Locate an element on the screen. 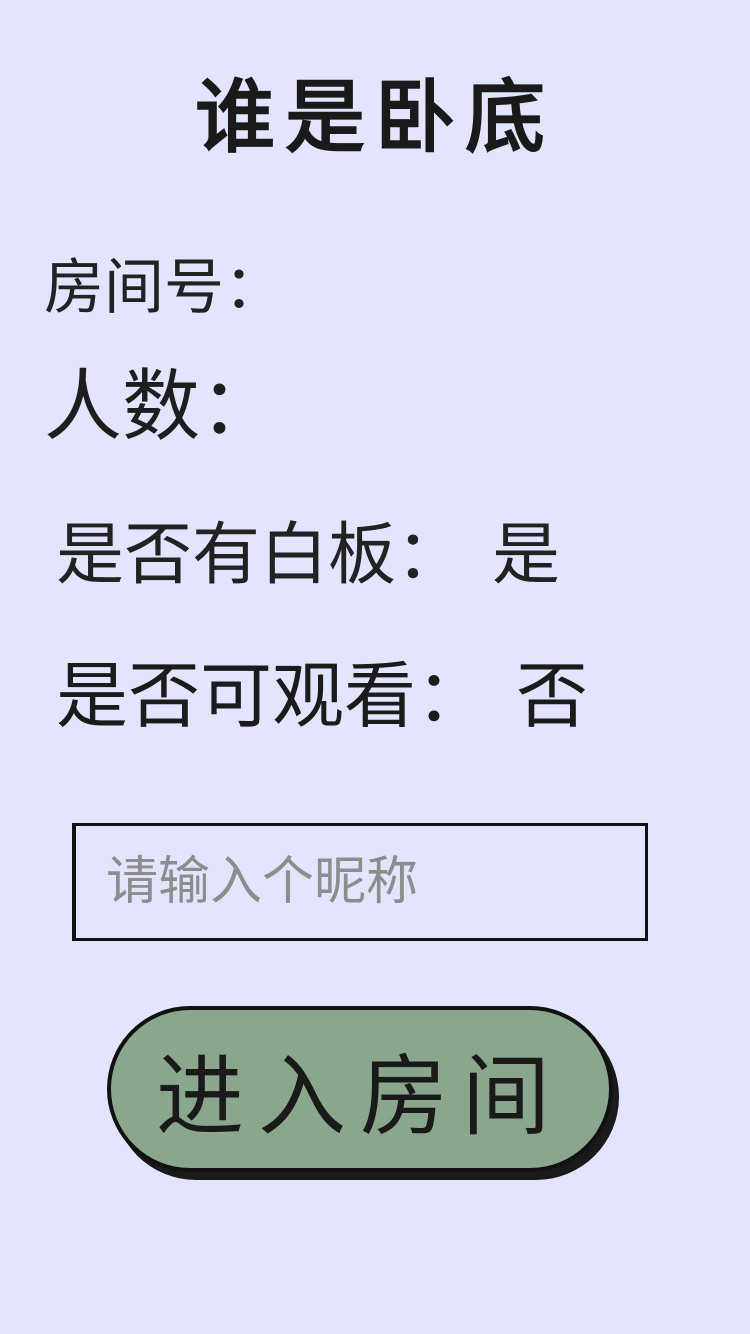 Image resolution: width=750 pixels, height=1334 pixels. nickname-input is located at coordinates (360, 882).